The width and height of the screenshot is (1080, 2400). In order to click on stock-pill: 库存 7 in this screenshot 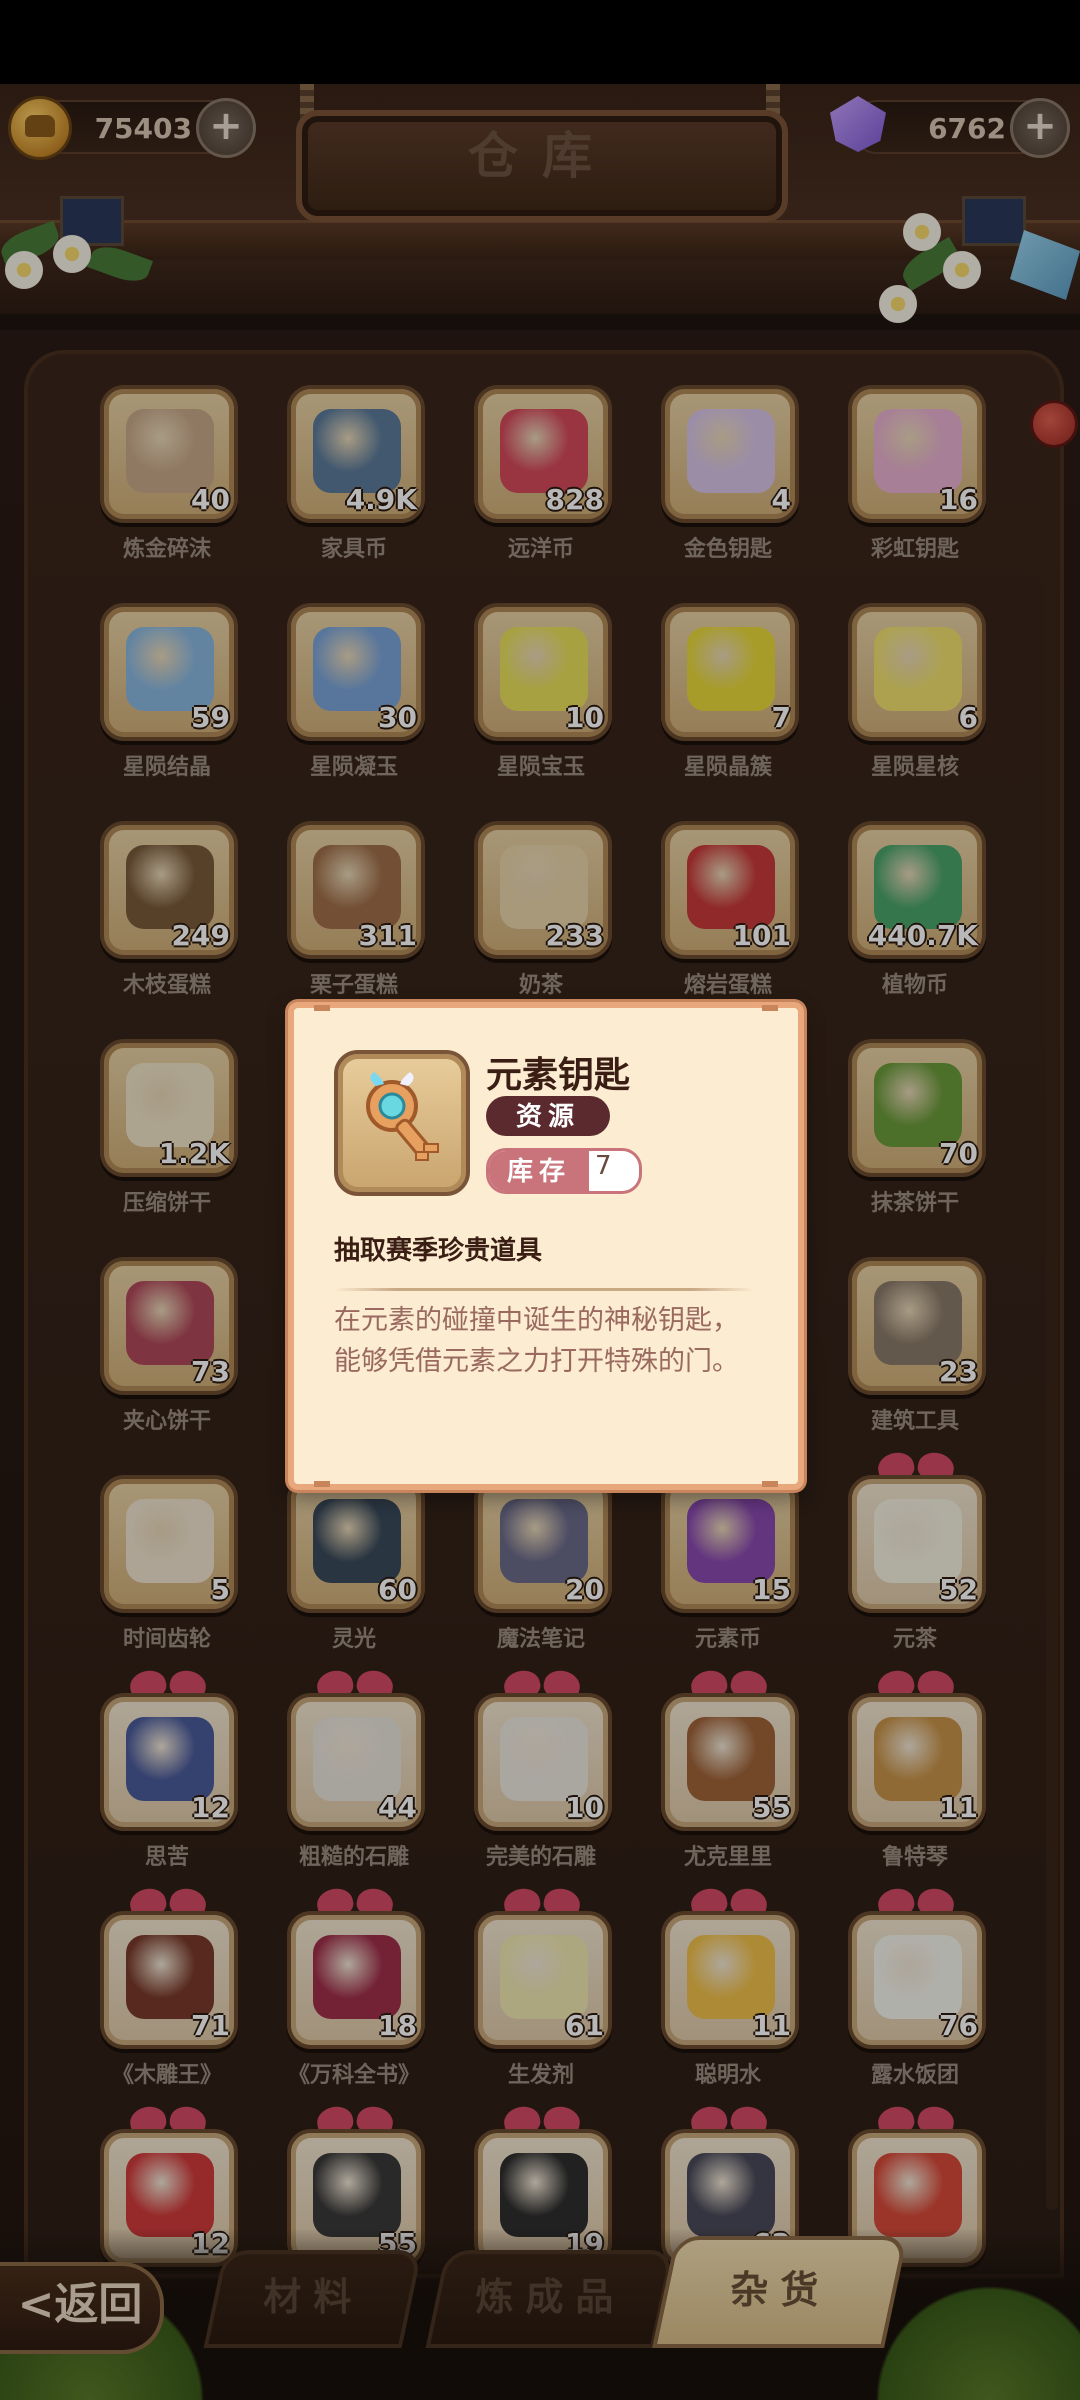, I will do `click(564, 1171)`.